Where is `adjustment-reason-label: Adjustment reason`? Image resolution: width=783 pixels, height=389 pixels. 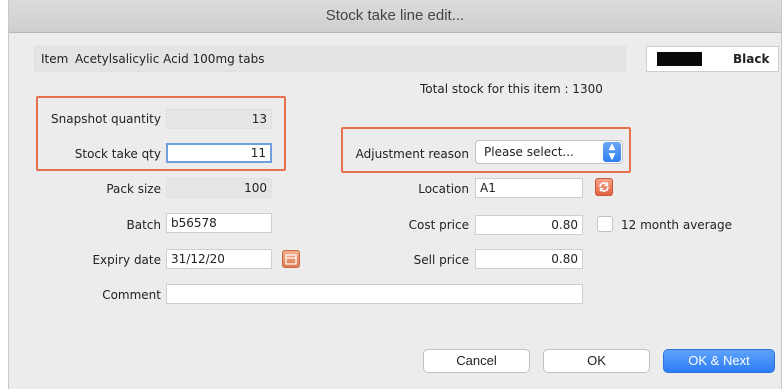 adjustment-reason-label: Adjustment reason is located at coordinates (412, 154).